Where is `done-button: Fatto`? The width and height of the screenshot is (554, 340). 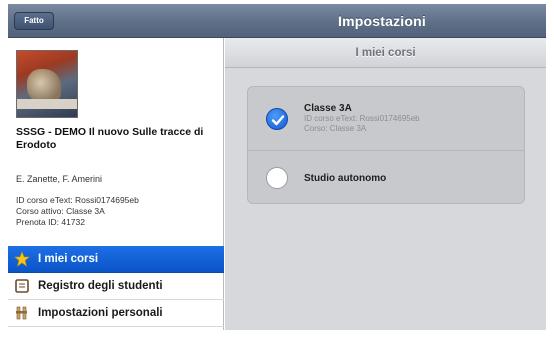 done-button: Fatto is located at coordinates (34, 21).